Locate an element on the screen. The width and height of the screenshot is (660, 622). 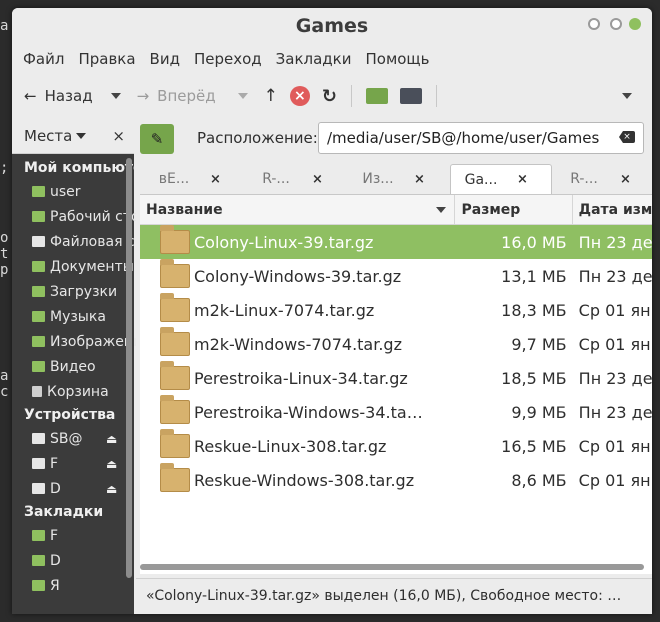
sidebar-item-device-sb: SB@ ⏏ is located at coordinates (73, 438).